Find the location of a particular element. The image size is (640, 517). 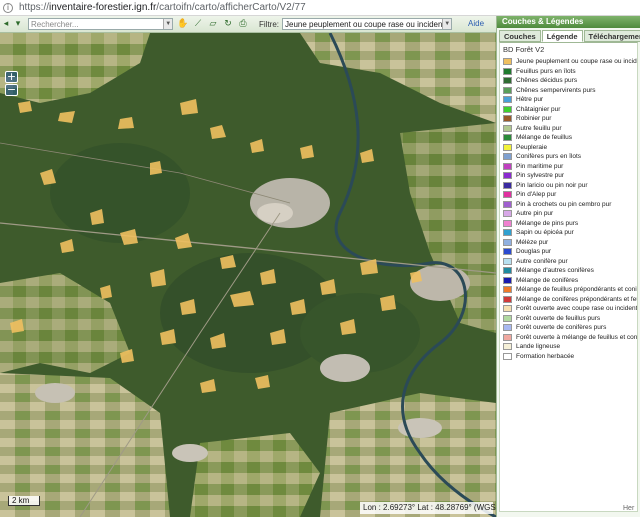

legend-item: Mélange de conifères is located at coordinates (570, 281).